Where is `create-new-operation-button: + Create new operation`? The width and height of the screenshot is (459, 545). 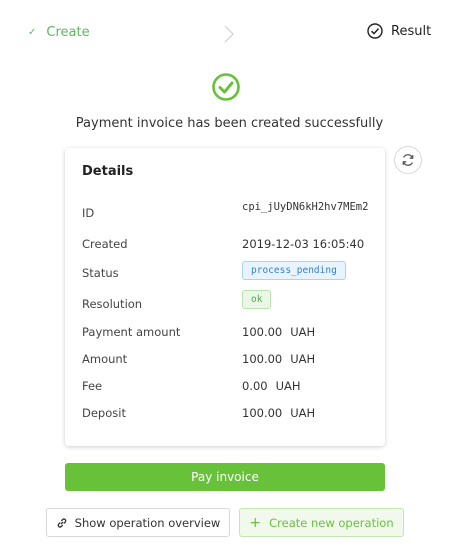 create-new-operation-button: + Create new operation is located at coordinates (321, 522).